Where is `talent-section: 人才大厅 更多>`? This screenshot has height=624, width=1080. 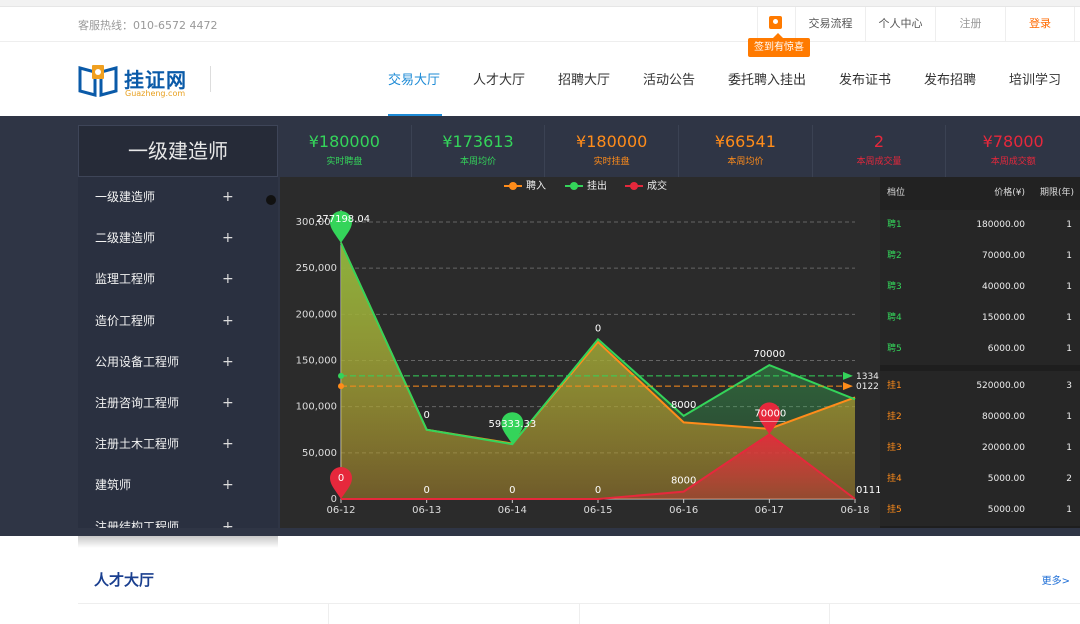
talent-section: 人才大厅 更多> is located at coordinates (579, 588).